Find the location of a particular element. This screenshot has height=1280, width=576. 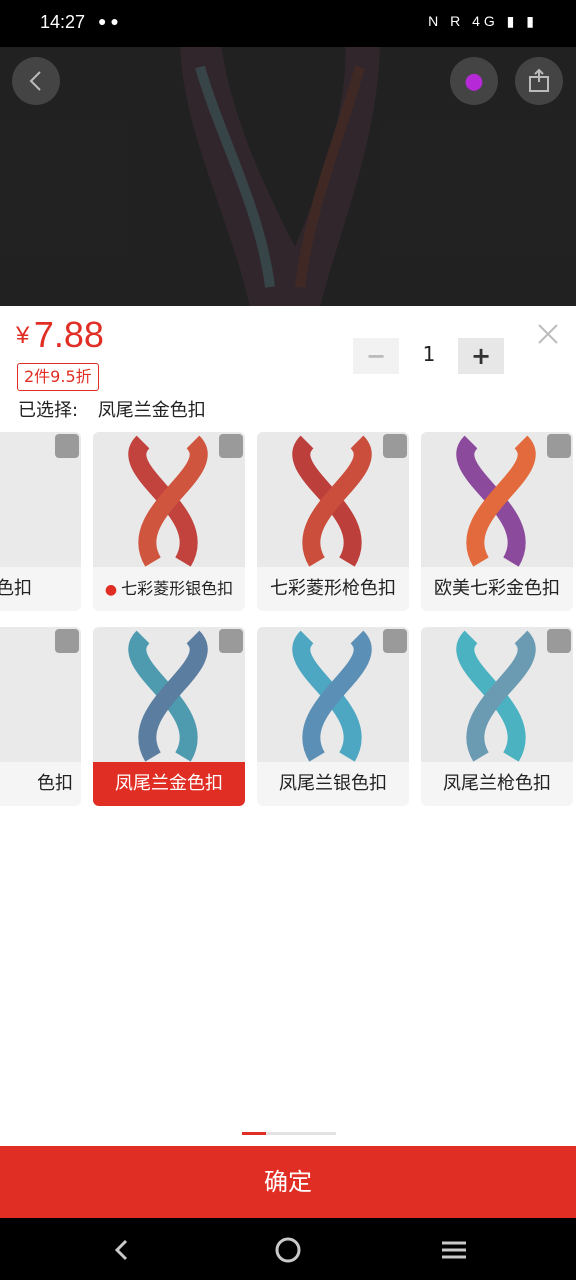

chevron-left-icon is located at coordinates (35, 81).